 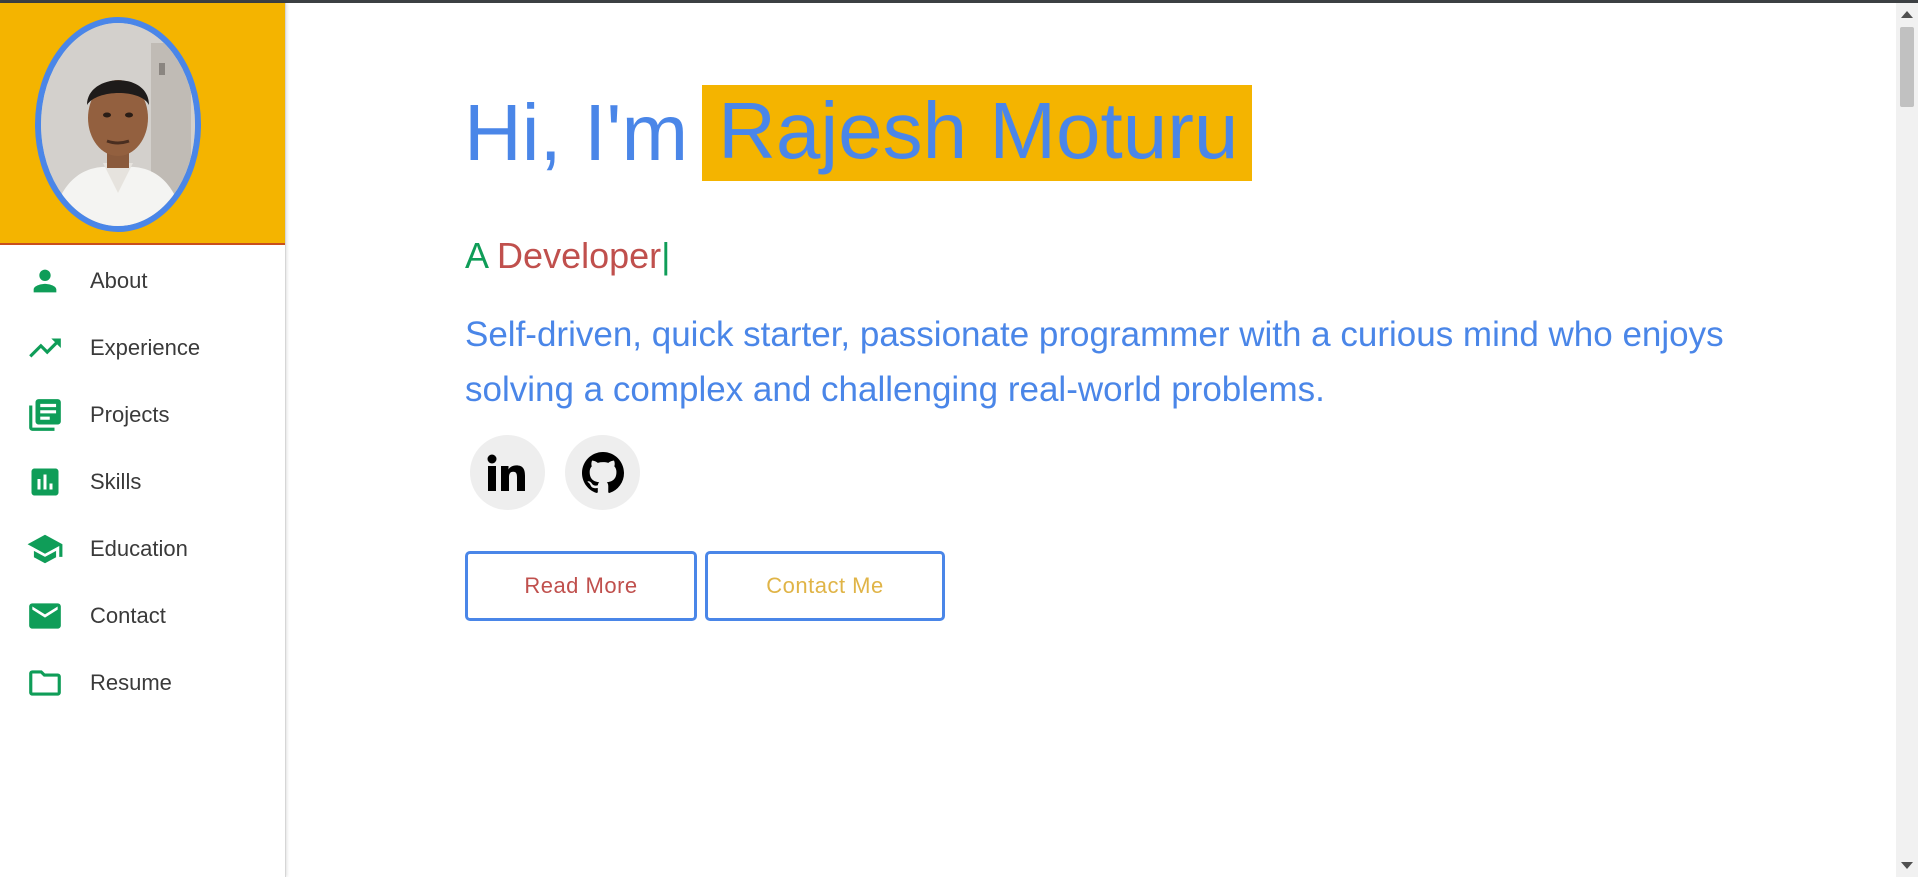 I want to click on profile-photo, so click(x=118, y=124).